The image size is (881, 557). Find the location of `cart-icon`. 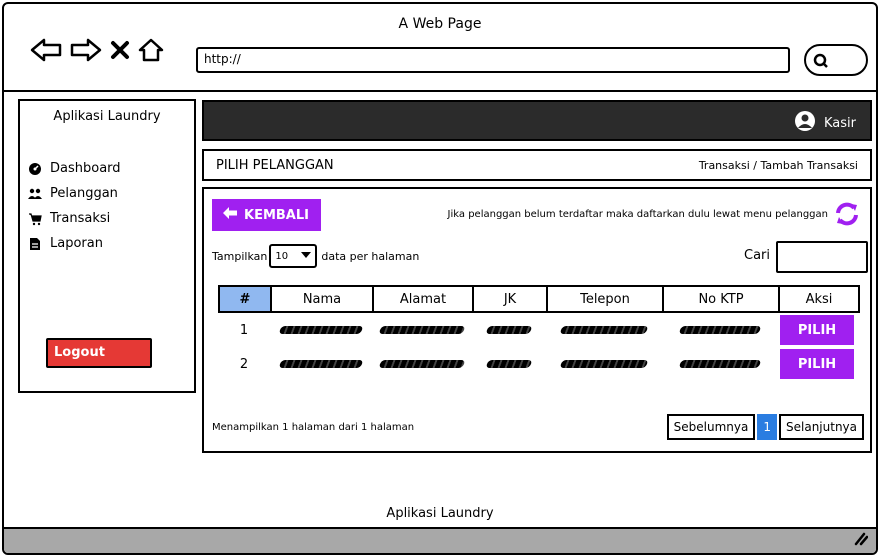

cart-icon is located at coordinates (35, 219).